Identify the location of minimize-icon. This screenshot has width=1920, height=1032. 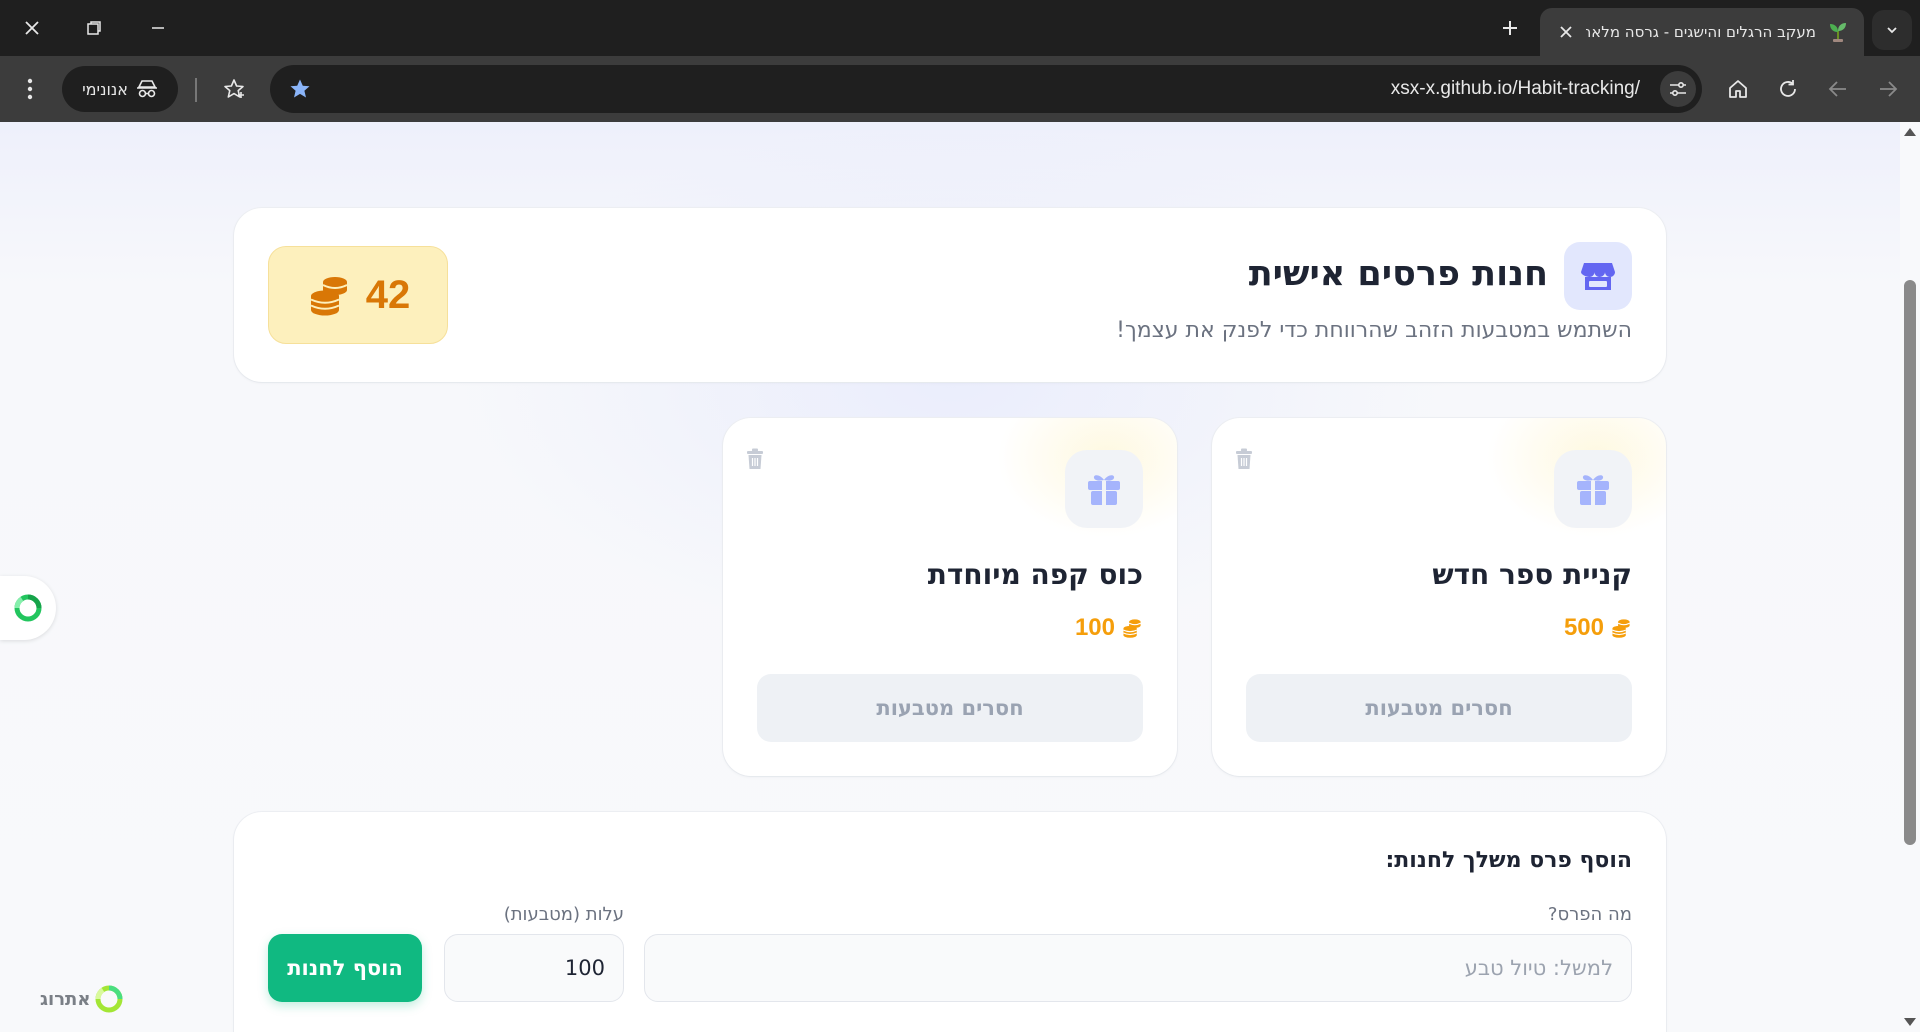
(158, 28).